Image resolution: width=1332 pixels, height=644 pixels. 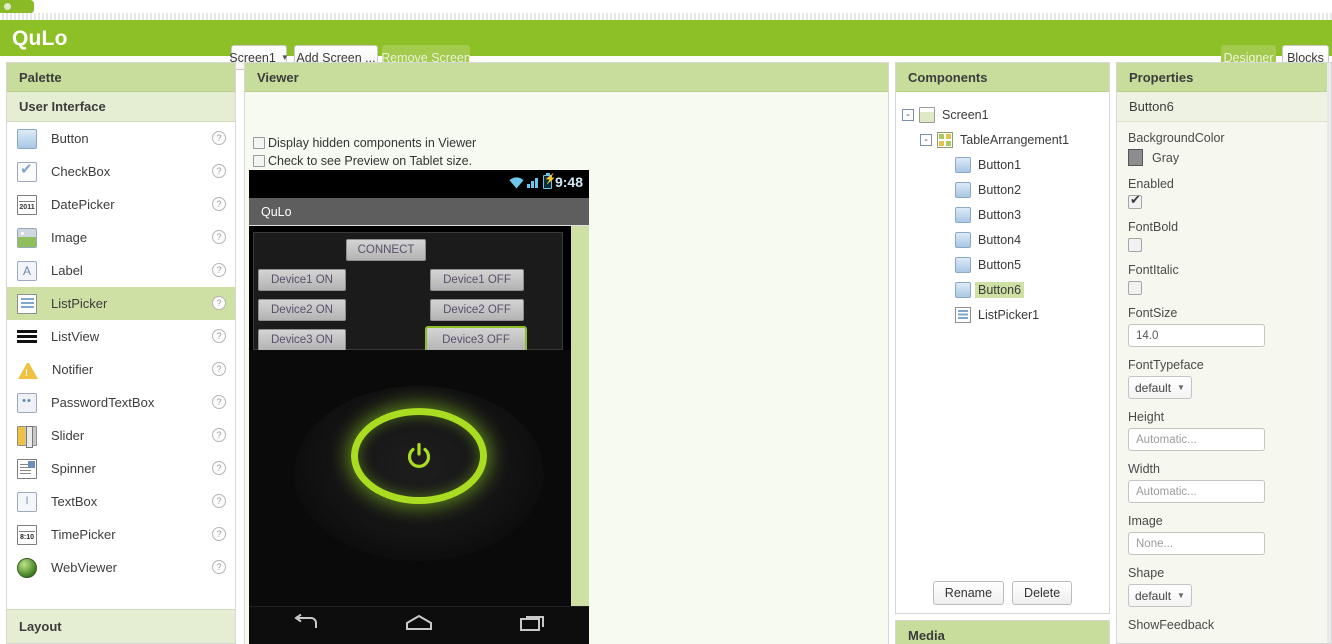 What do you see at coordinates (27, 337) in the screenshot?
I see `listview-icon` at bounding box center [27, 337].